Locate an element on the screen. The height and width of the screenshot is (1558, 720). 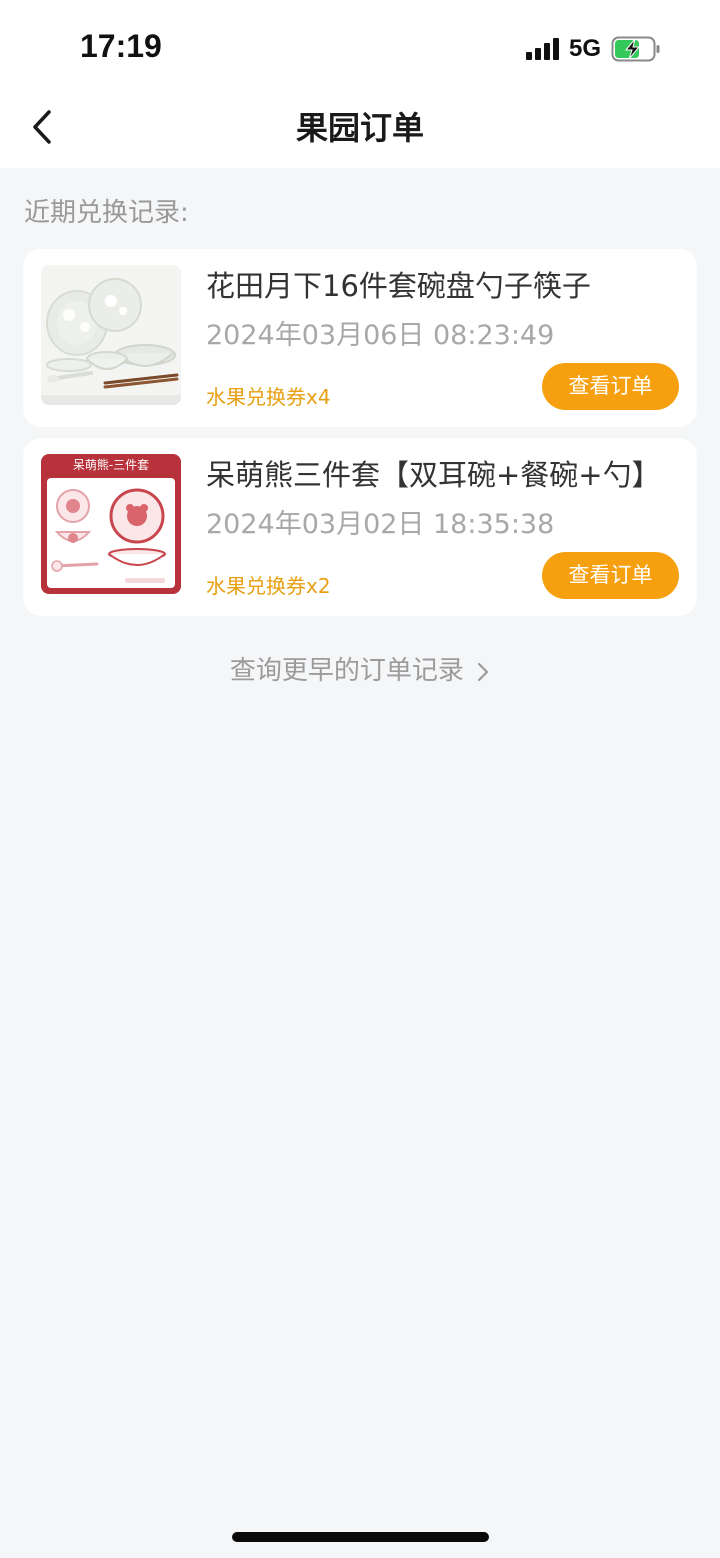
order-title: 花田月下16件套碗盘勺子筷子 is located at coordinates (398, 286).